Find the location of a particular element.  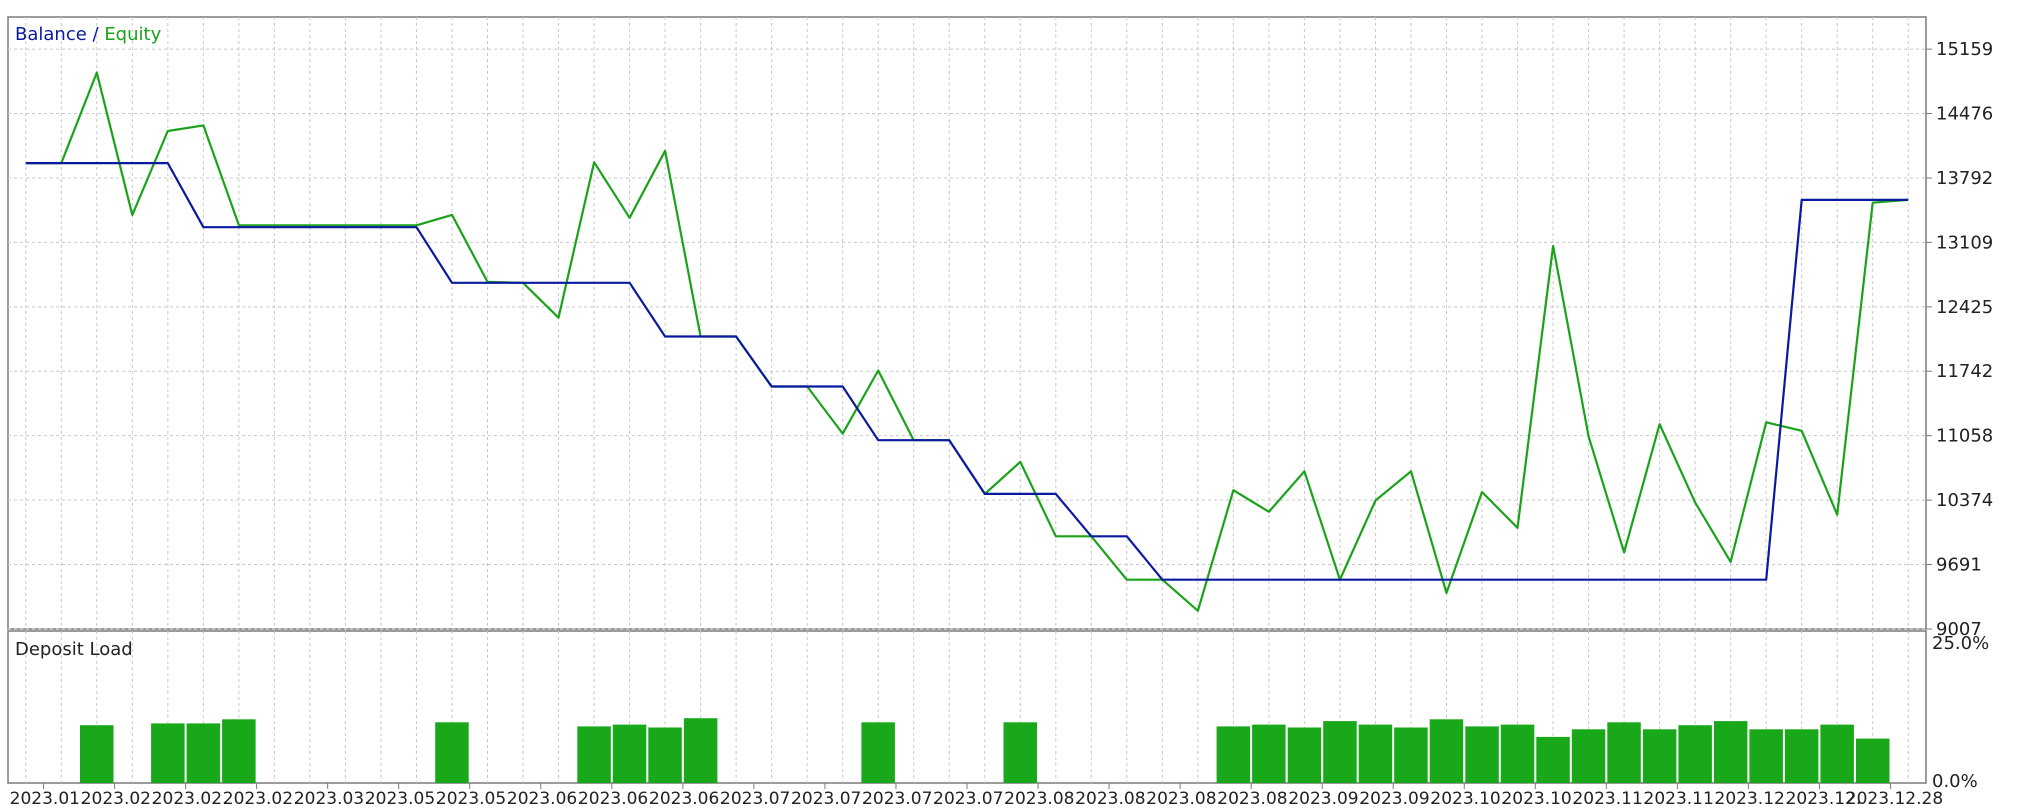

deposit-load-title: Deposit Load is located at coordinates (74, 649).